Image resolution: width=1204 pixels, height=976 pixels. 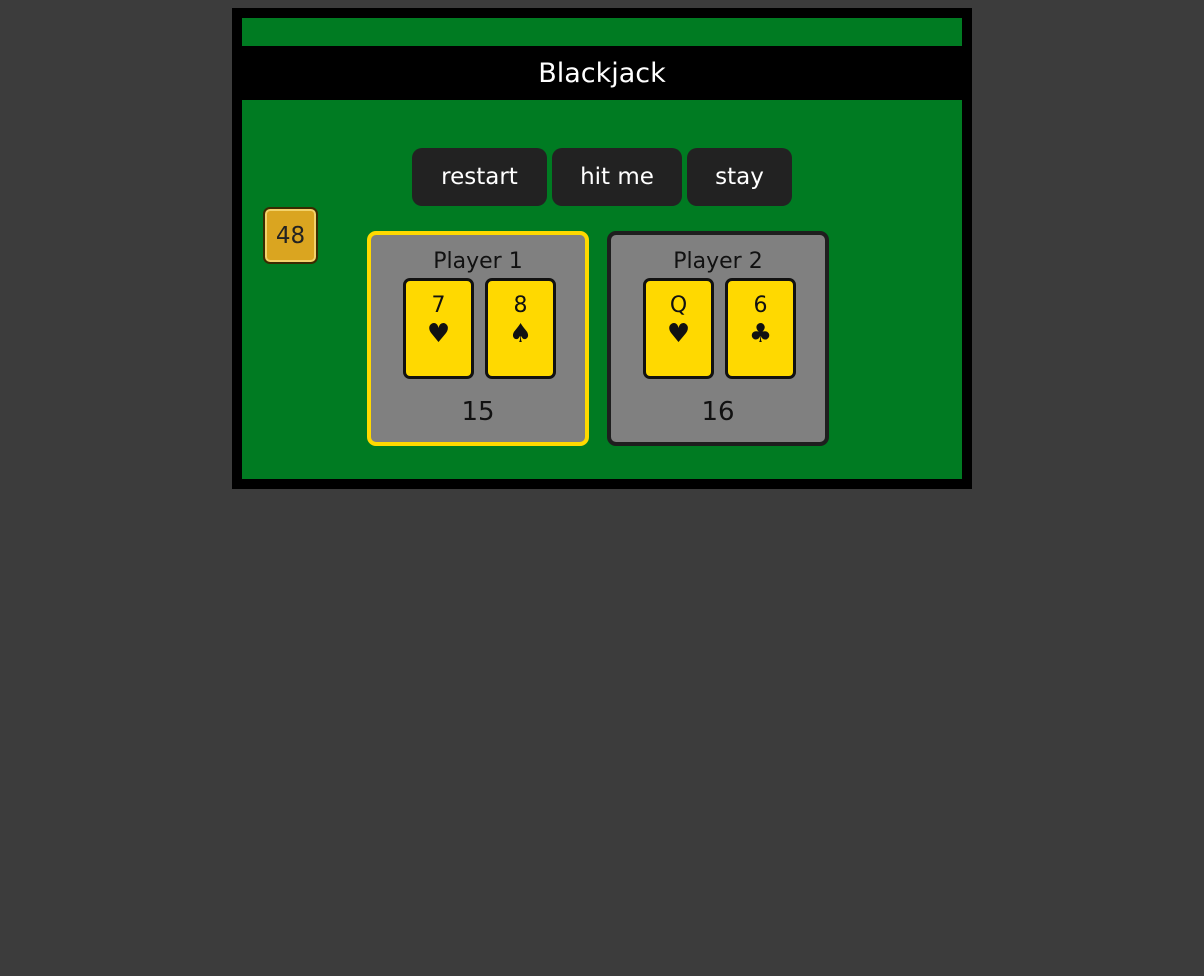 I want to click on card-rank: 7, so click(x=438, y=305).